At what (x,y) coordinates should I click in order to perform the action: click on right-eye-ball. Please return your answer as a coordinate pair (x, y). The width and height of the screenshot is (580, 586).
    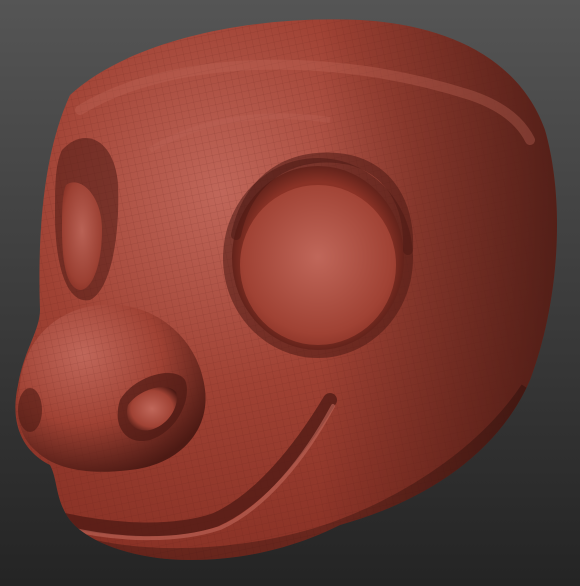
    Looking at the image, I should click on (318, 265).